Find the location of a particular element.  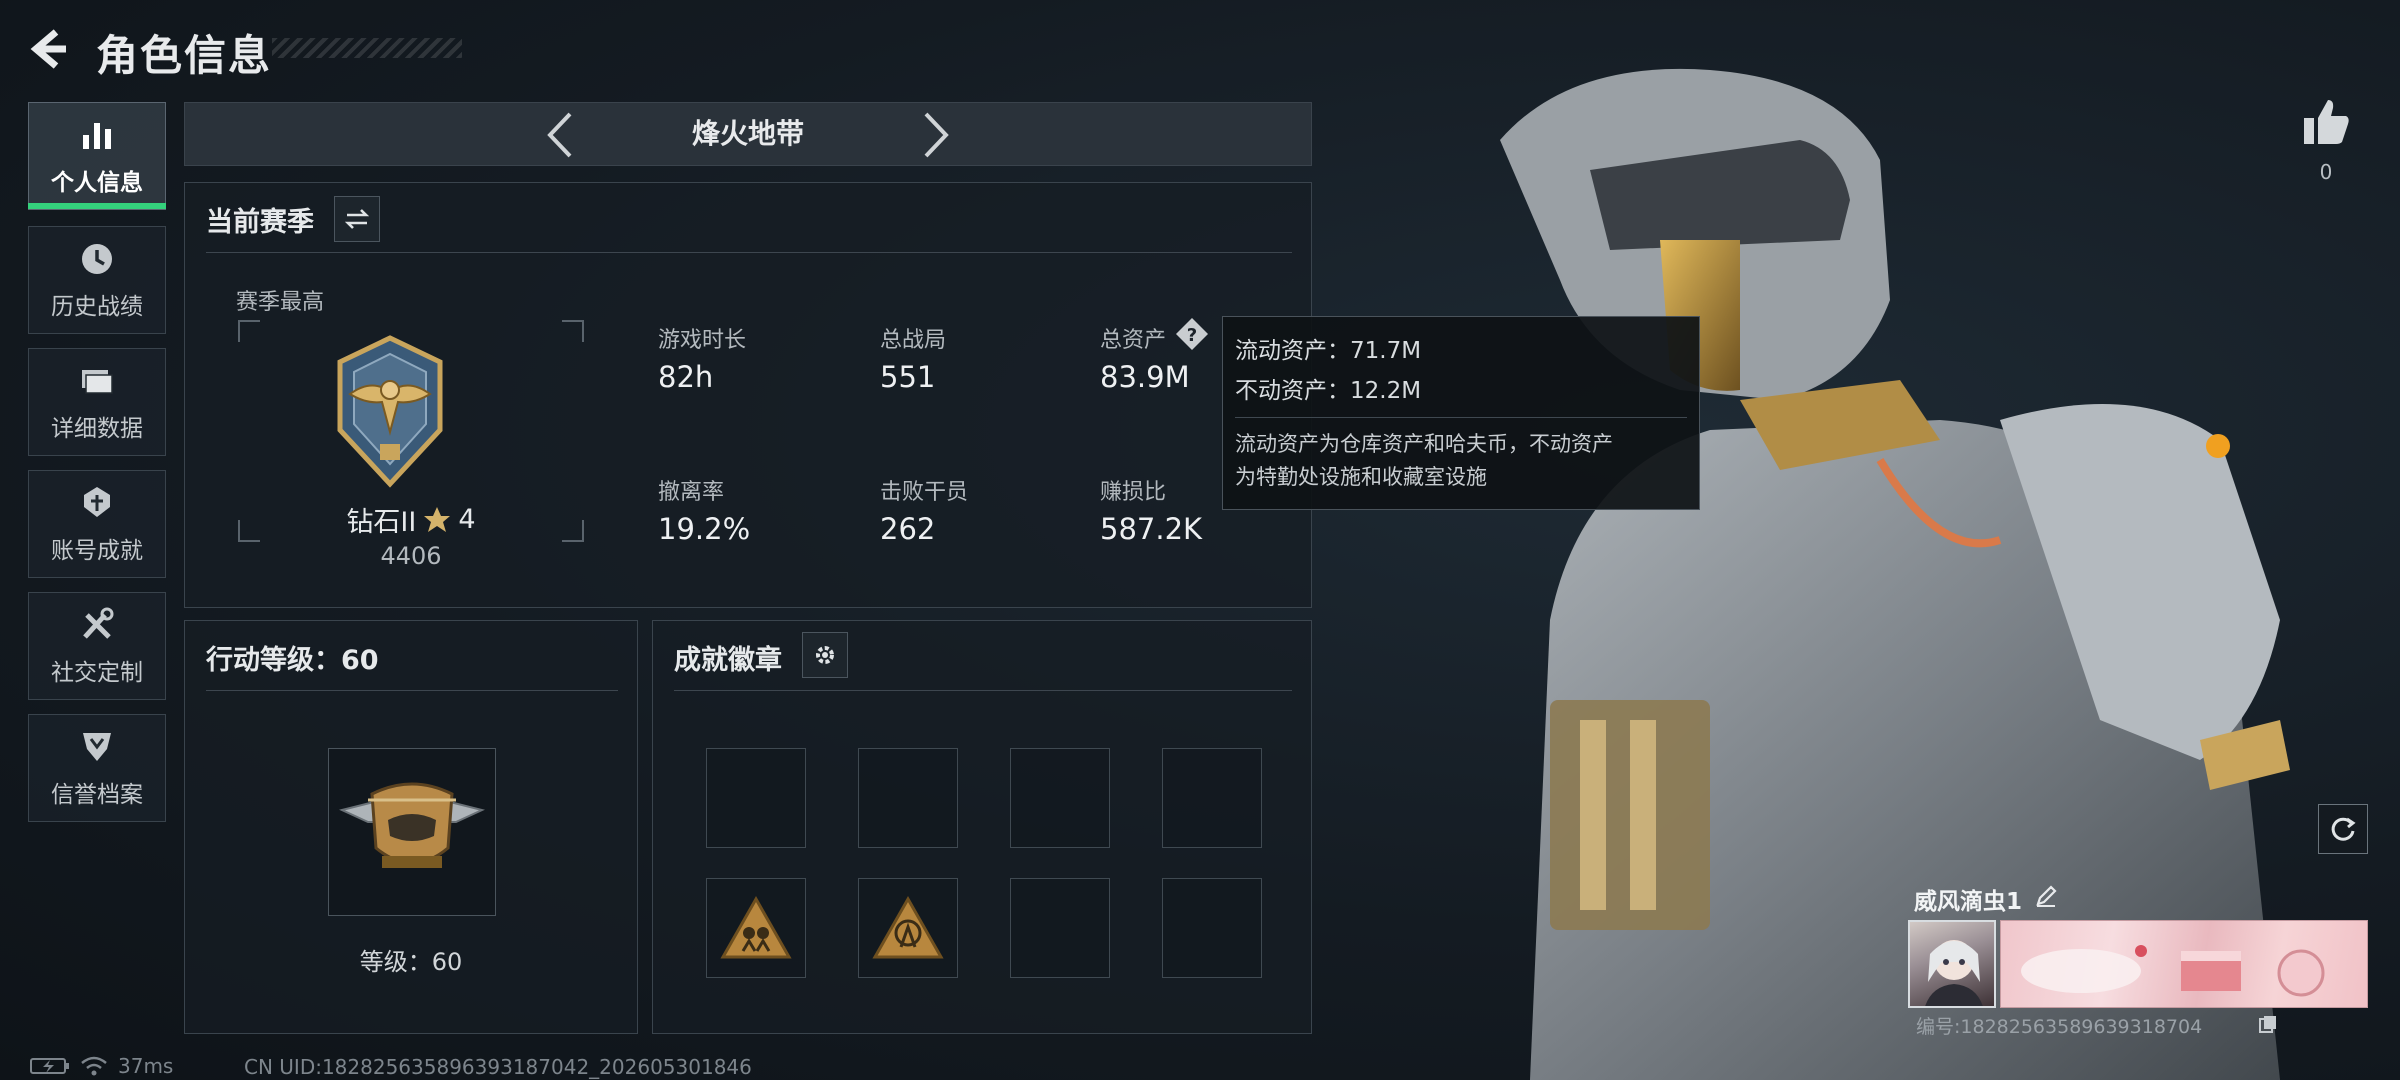

player-nickname: 威风滴虫1 is located at coordinates (1968, 902).